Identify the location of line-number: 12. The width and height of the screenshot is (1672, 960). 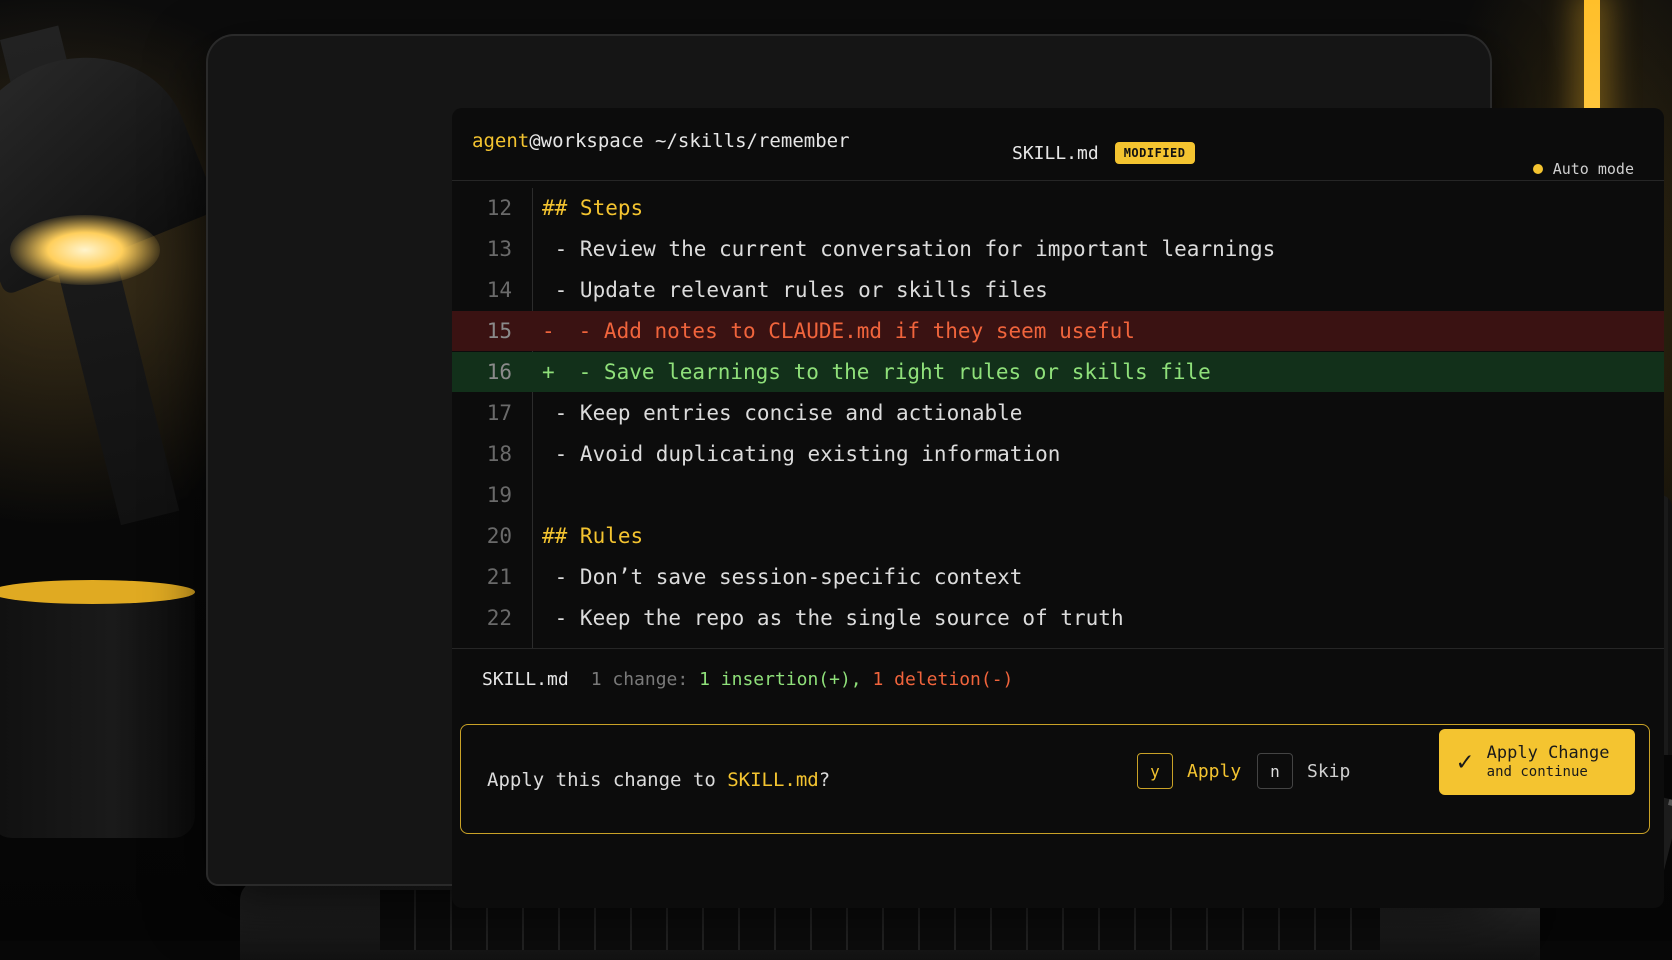
(499, 208).